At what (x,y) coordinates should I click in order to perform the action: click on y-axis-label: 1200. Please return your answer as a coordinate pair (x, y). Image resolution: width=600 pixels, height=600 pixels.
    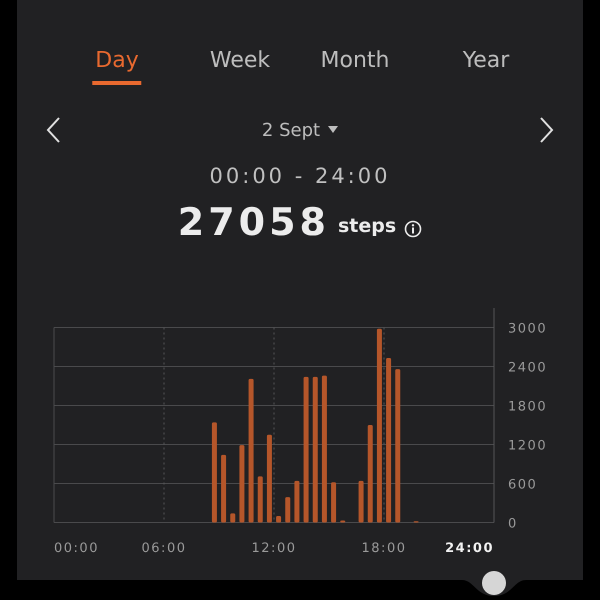
    Looking at the image, I should click on (528, 446).